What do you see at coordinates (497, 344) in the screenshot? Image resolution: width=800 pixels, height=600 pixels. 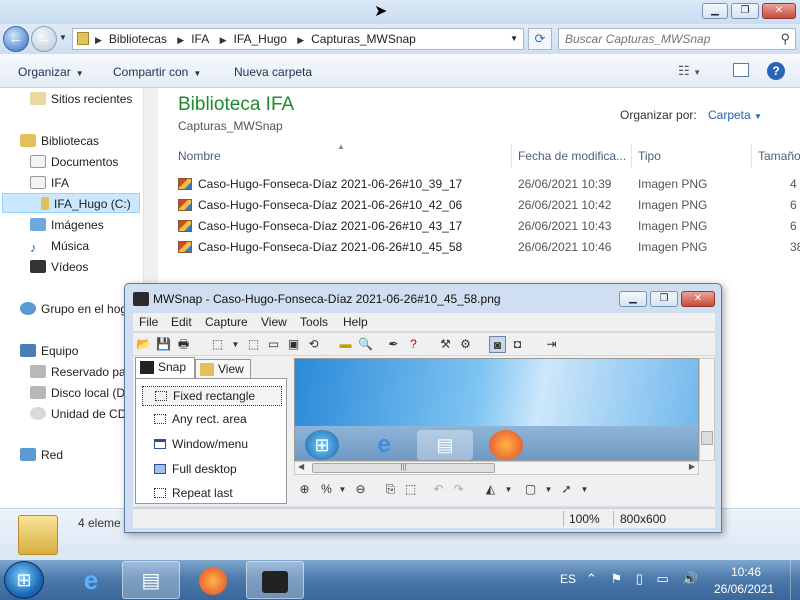 I see `hide-window-icon: ◙` at bounding box center [497, 344].